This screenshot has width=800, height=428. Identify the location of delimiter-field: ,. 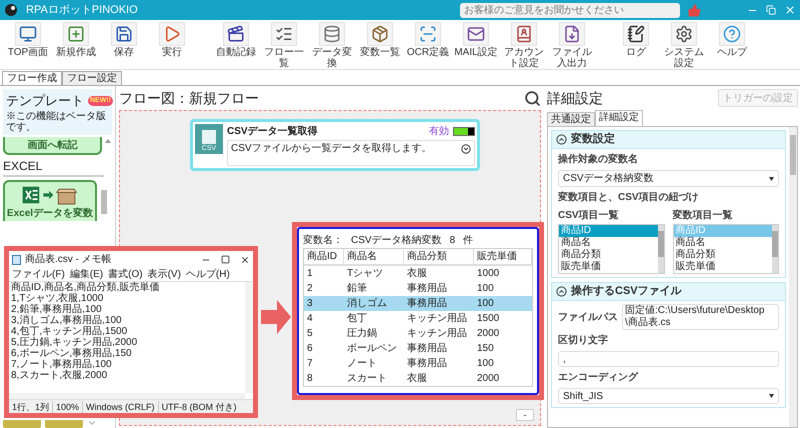
(668, 359).